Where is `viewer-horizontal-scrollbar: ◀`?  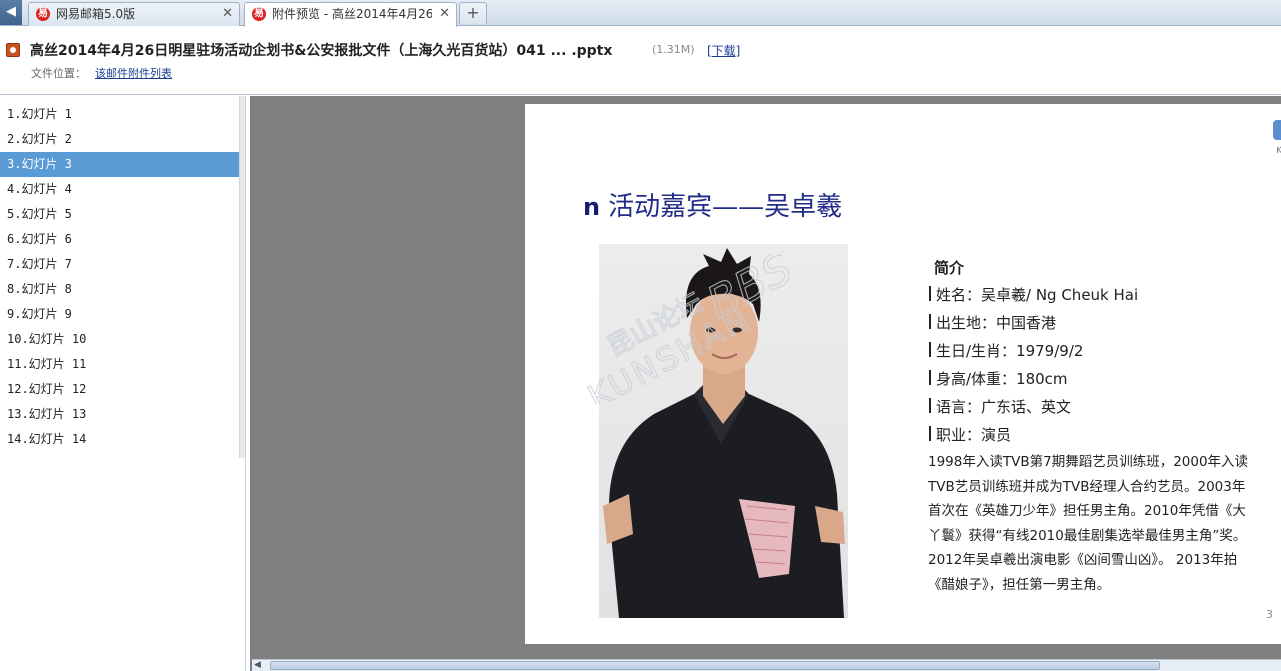 viewer-horizontal-scrollbar: ◀ is located at coordinates (766, 665).